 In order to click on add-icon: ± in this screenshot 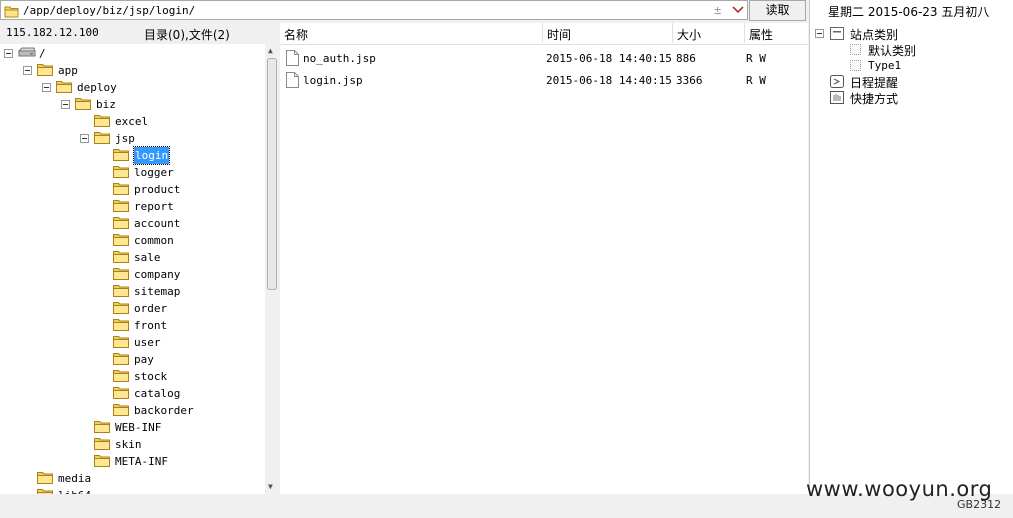, I will do `click(717, 10)`.